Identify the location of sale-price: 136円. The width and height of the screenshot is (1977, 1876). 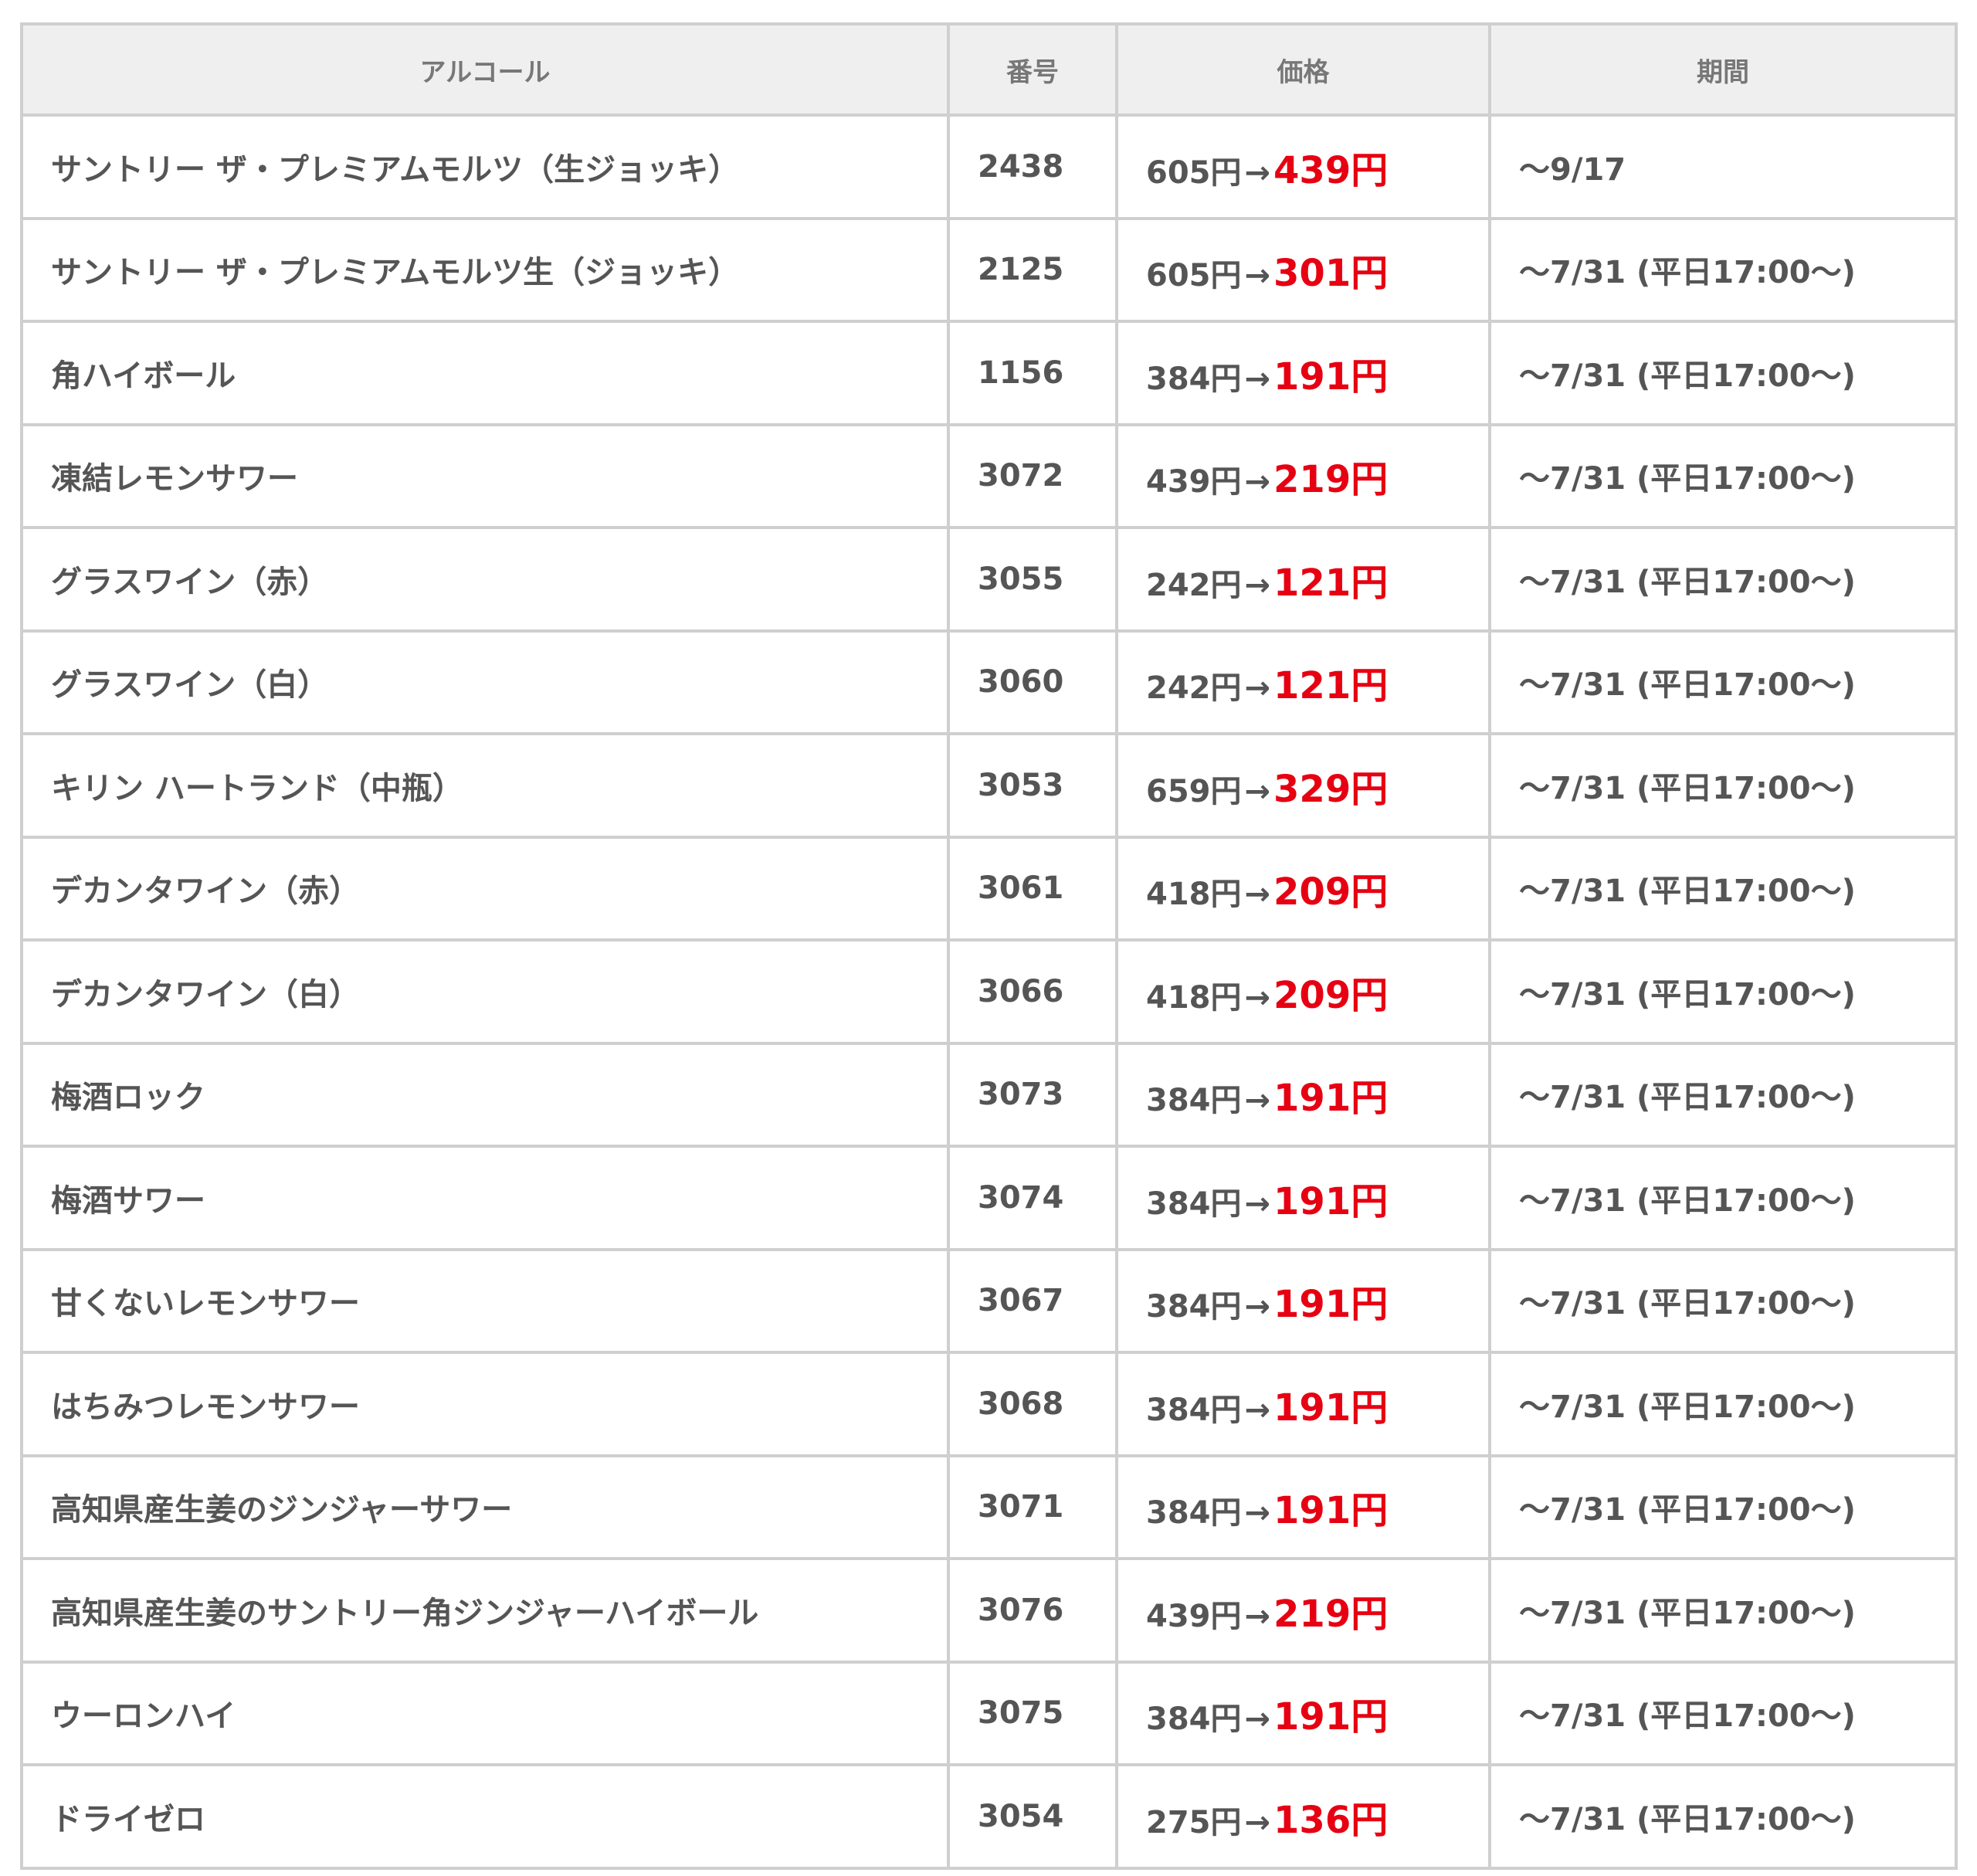
(1331, 1820).